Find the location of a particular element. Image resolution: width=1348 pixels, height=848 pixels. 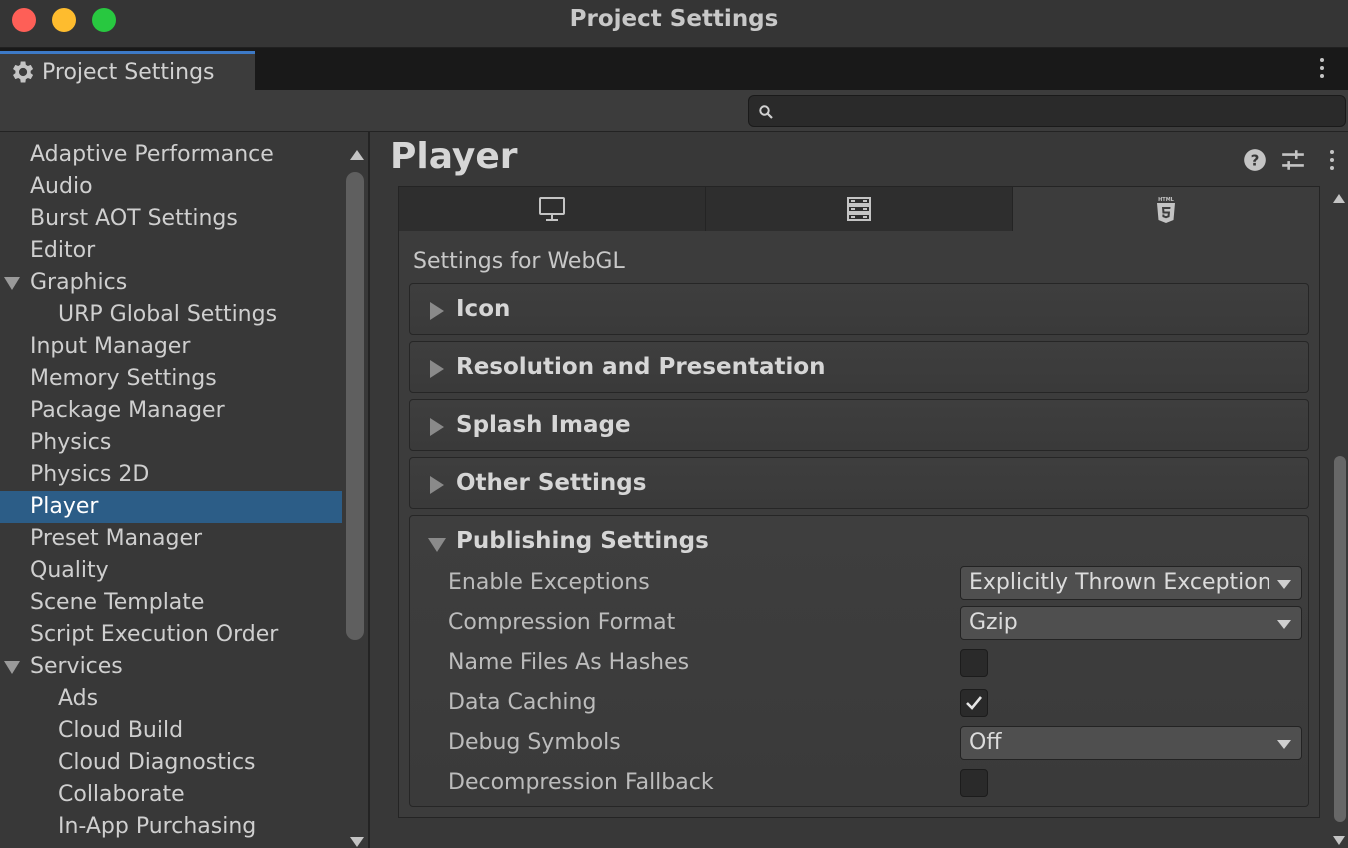

enable-exceptions-dropdown: Explicitly Thrown Exceptions Only is located at coordinates (1131, 583).